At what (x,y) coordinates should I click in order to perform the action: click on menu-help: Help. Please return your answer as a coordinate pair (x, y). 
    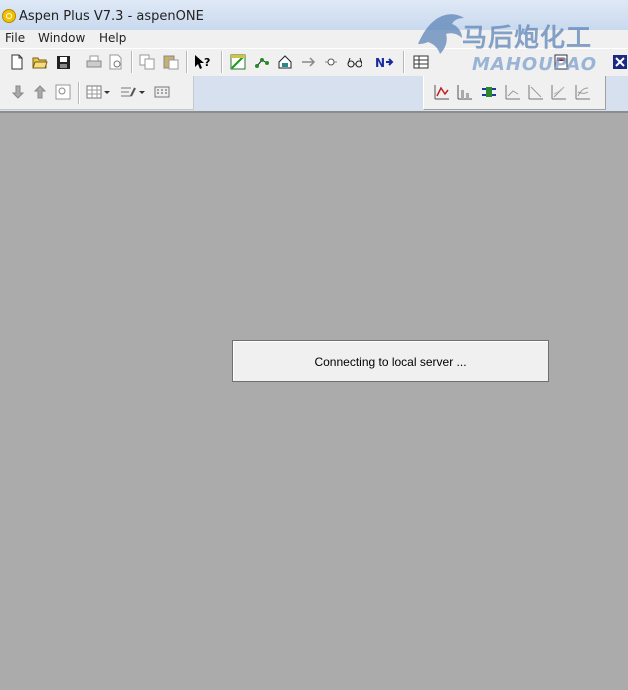
    Looking at the image, I should click on (112, 38).